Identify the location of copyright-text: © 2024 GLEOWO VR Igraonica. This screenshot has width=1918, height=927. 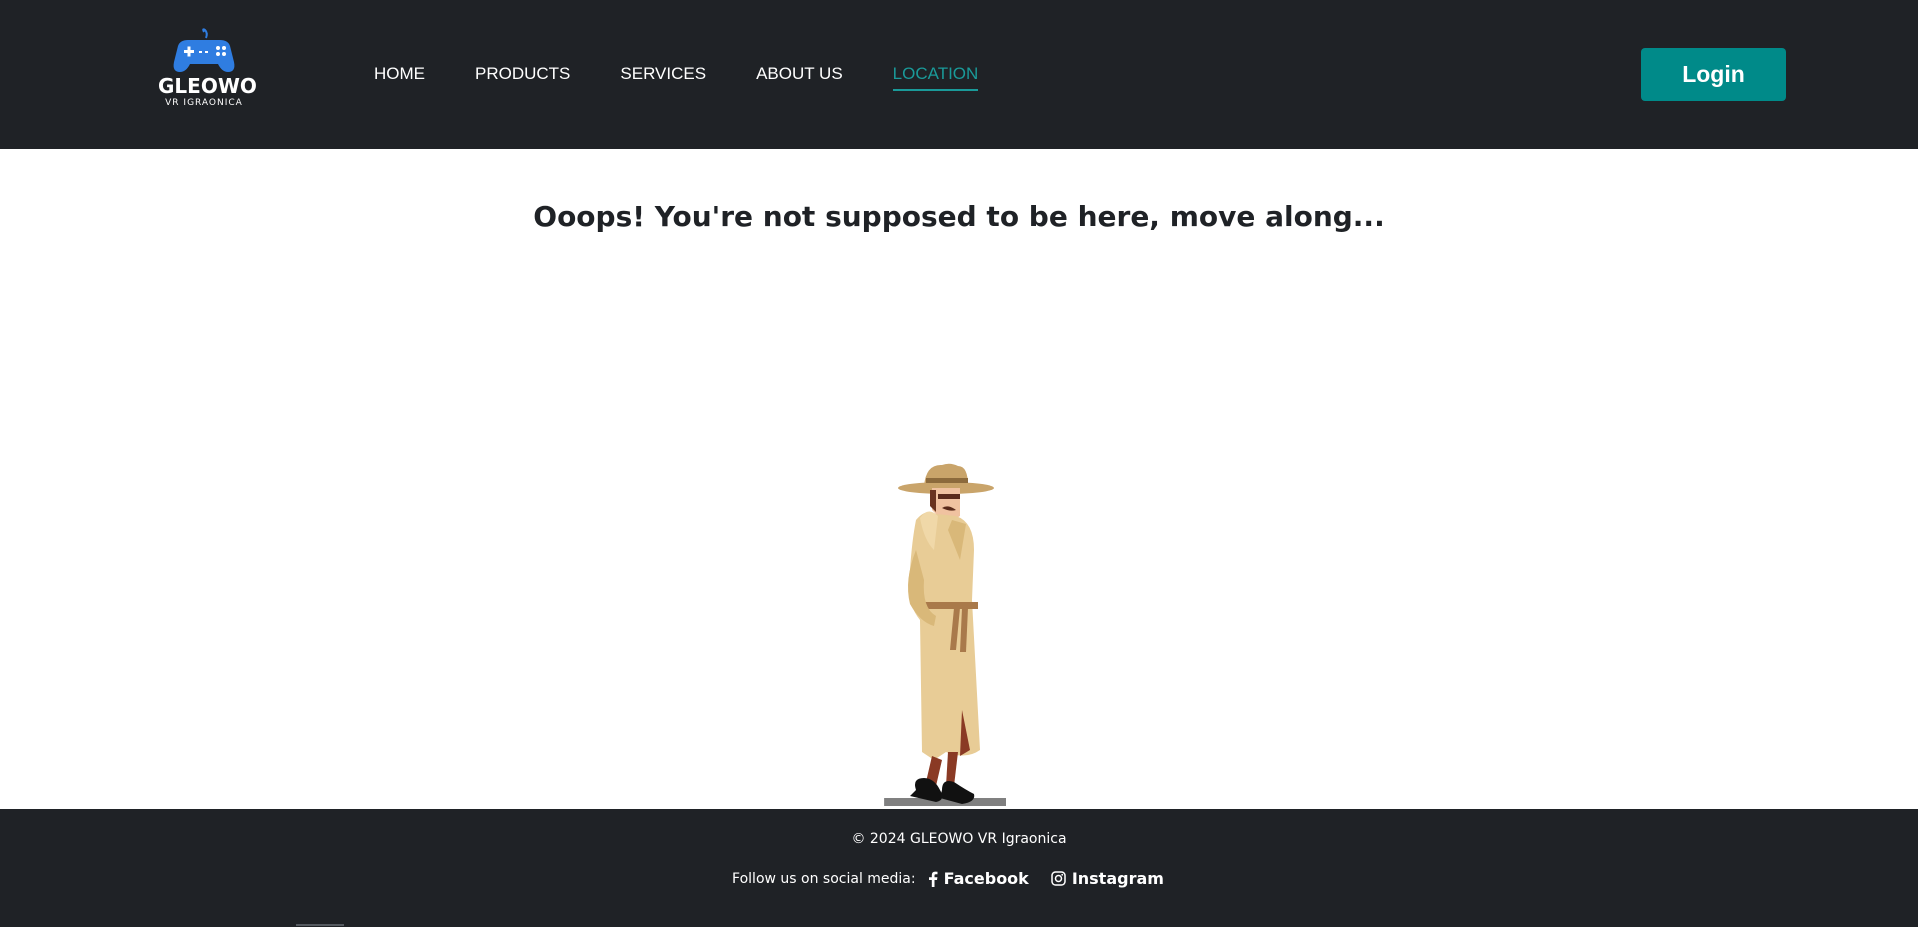
(959, 839).